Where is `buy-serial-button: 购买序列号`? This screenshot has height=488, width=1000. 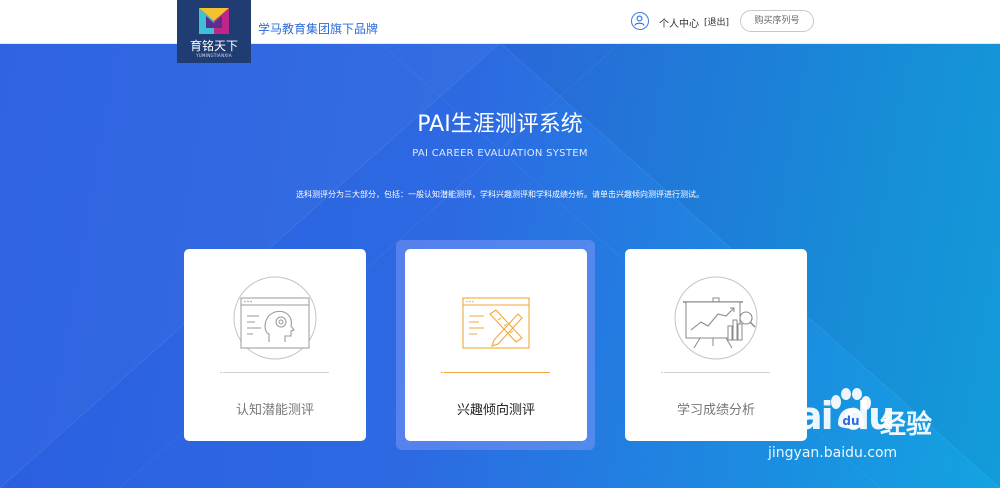 buy-serial-button: 购买序列号 is located at coordinates (777, 21).